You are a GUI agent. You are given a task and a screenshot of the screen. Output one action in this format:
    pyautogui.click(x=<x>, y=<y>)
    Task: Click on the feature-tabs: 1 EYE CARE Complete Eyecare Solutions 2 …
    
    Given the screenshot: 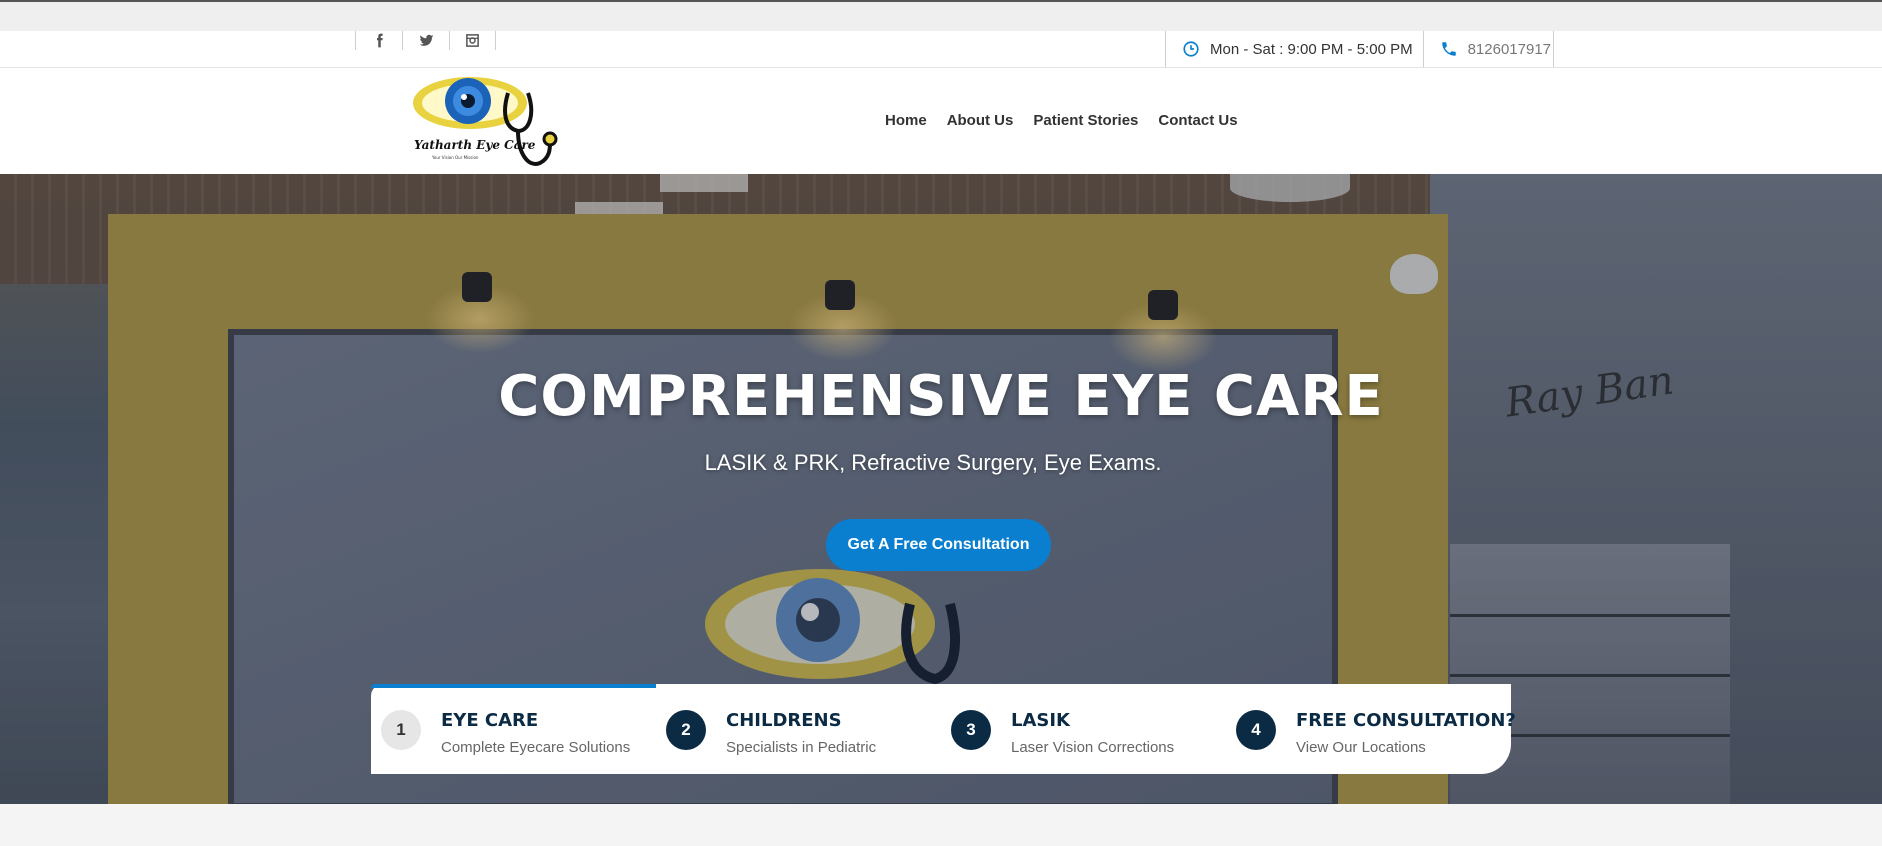 What is the action you would take?
    pyautogui.click(x=943, y=729)
    